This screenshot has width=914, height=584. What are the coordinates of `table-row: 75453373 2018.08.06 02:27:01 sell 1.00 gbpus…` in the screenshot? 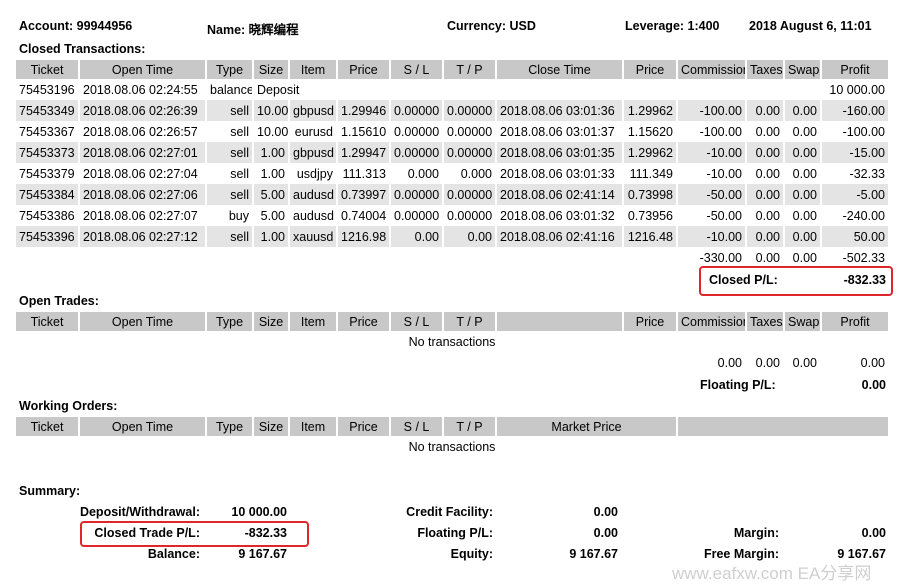 It's located at (453, 152).